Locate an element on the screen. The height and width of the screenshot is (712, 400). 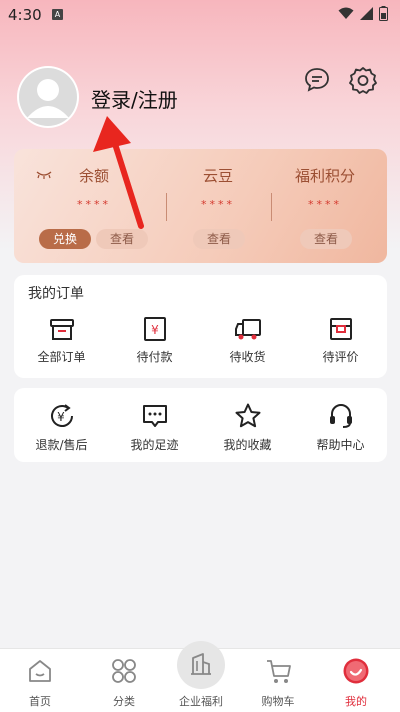
points-view-button: 查看 is located at coordinates (326, 239).